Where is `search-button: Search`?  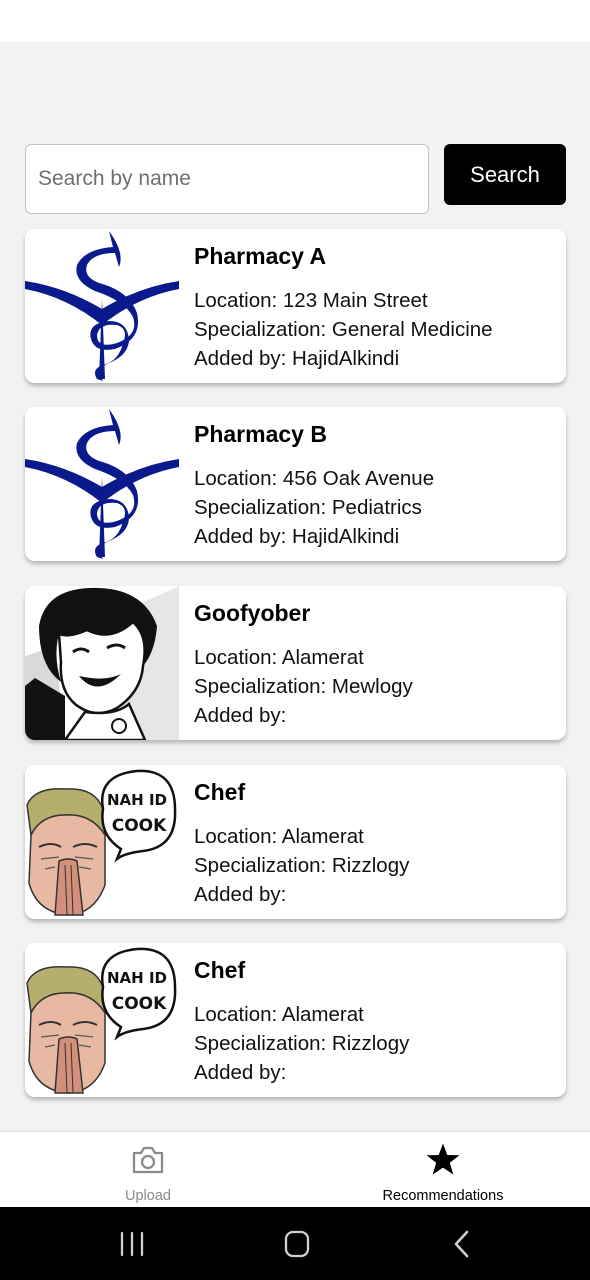
search-button: Search is located at coordinates (505, 174).